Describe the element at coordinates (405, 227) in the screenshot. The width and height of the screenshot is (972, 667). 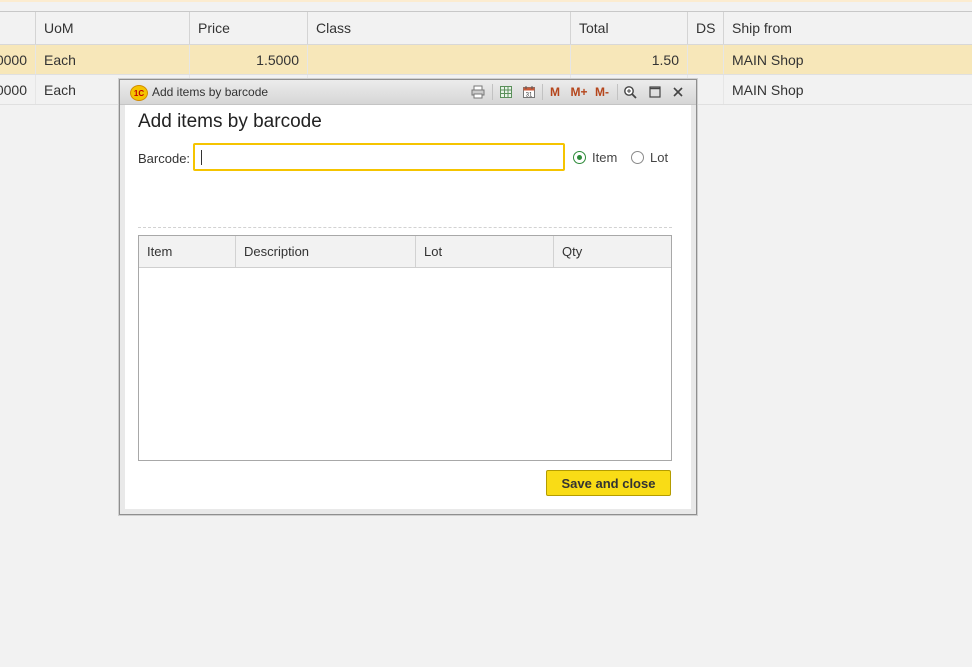
I see `section-divider` at that location.